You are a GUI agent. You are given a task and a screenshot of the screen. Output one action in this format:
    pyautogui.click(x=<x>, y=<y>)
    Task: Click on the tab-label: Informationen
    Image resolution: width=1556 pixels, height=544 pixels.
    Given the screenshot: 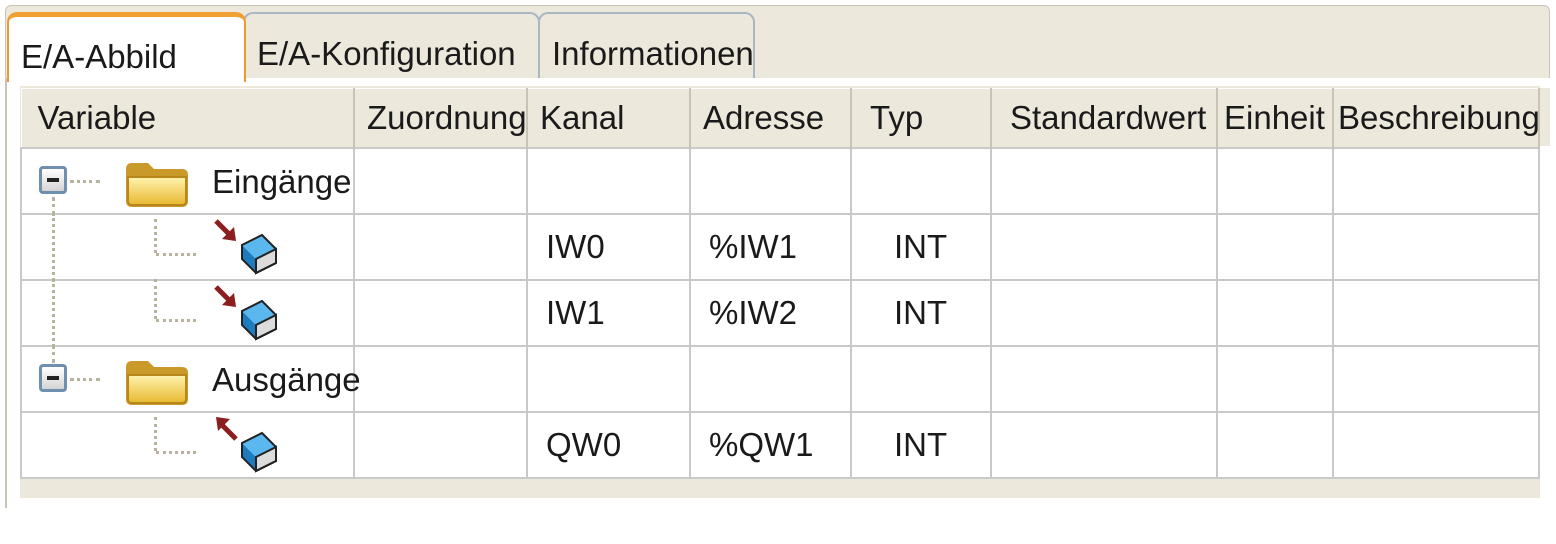 What is the action you would take?
    pyautogui.click(x=653, y=53)
    